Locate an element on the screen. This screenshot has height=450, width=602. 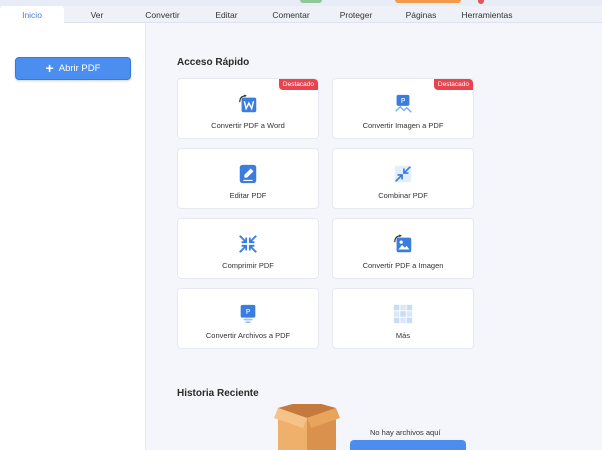
image-to-pdf-icon: P is located at coordinates (403, 103).